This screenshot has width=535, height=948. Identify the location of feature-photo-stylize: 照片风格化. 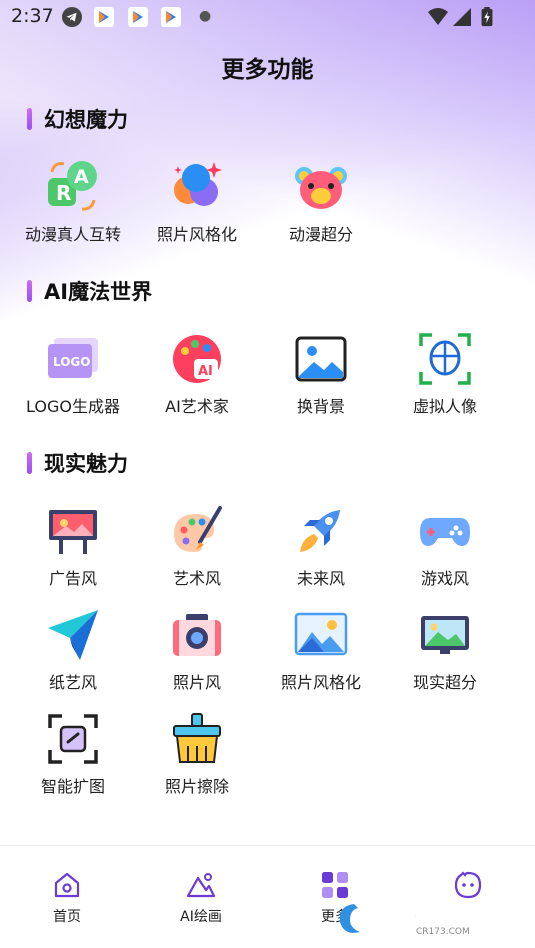
(197, 202).